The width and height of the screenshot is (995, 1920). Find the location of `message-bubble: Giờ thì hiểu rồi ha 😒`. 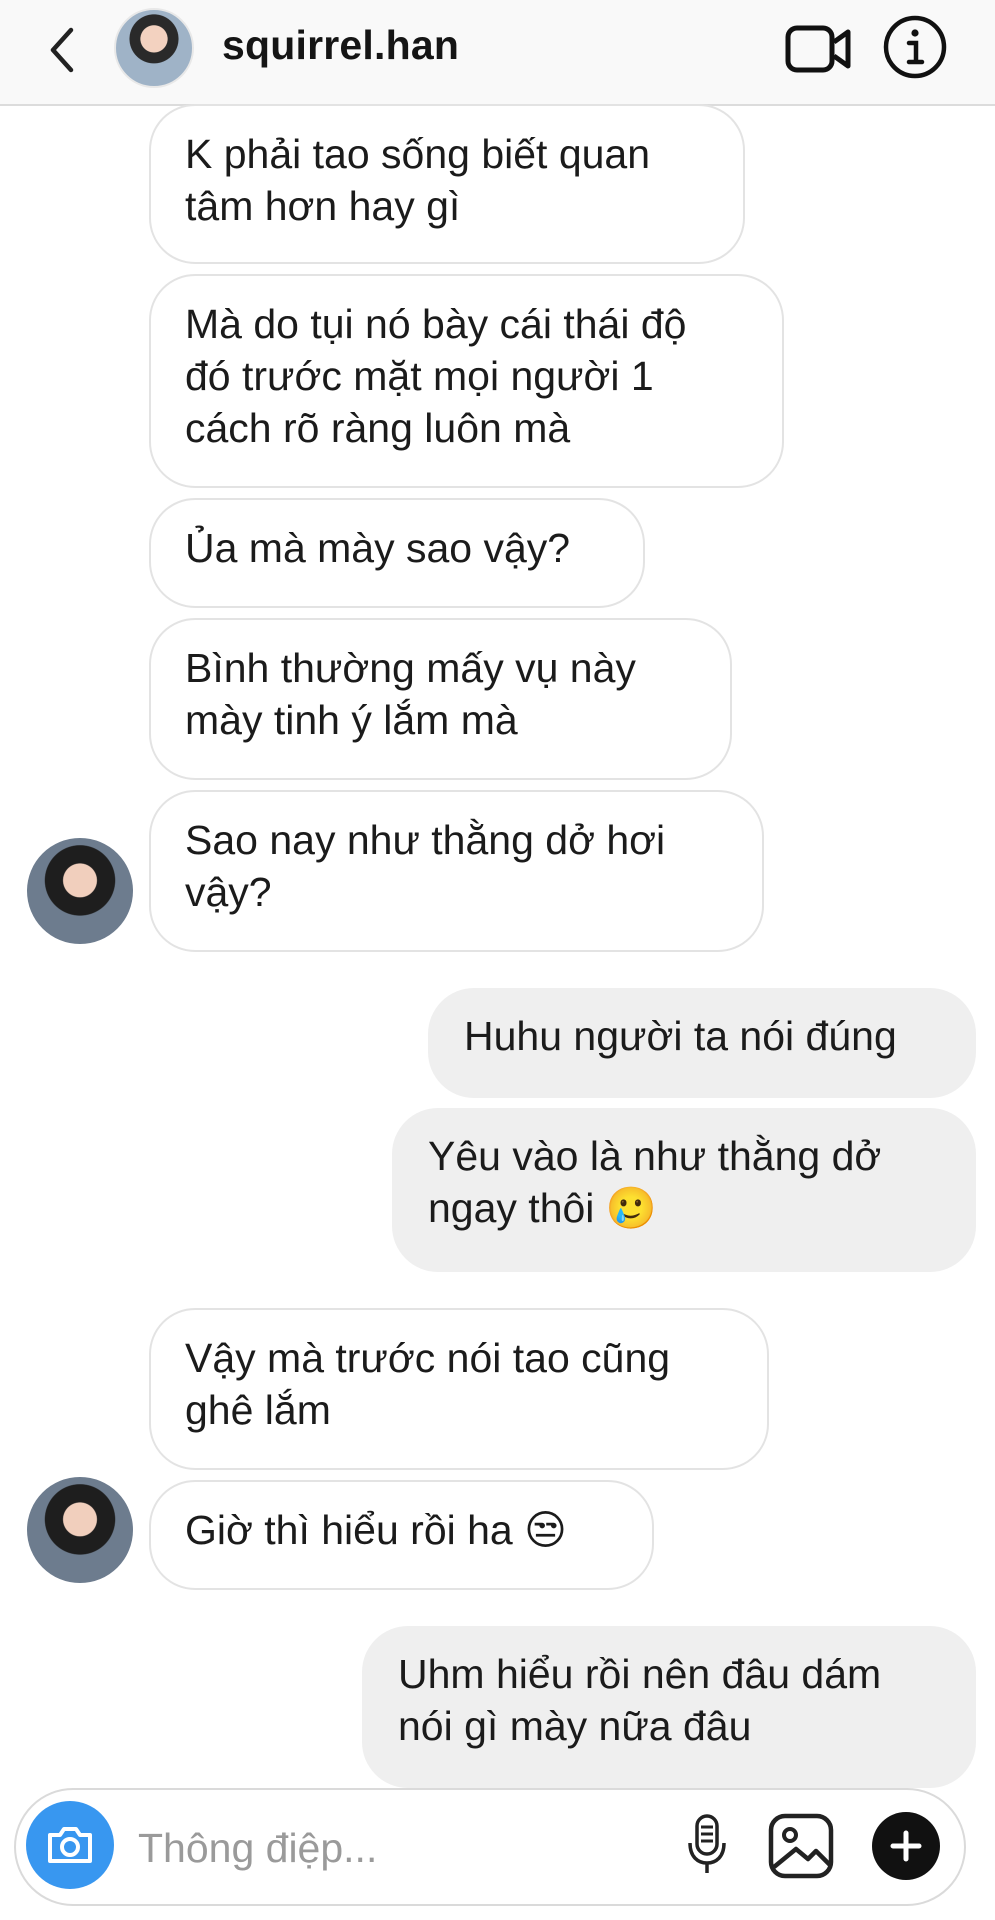

message-bubble: Giờ thì hiểu rồi ha 😒 is located at coordinates (401, 1535).